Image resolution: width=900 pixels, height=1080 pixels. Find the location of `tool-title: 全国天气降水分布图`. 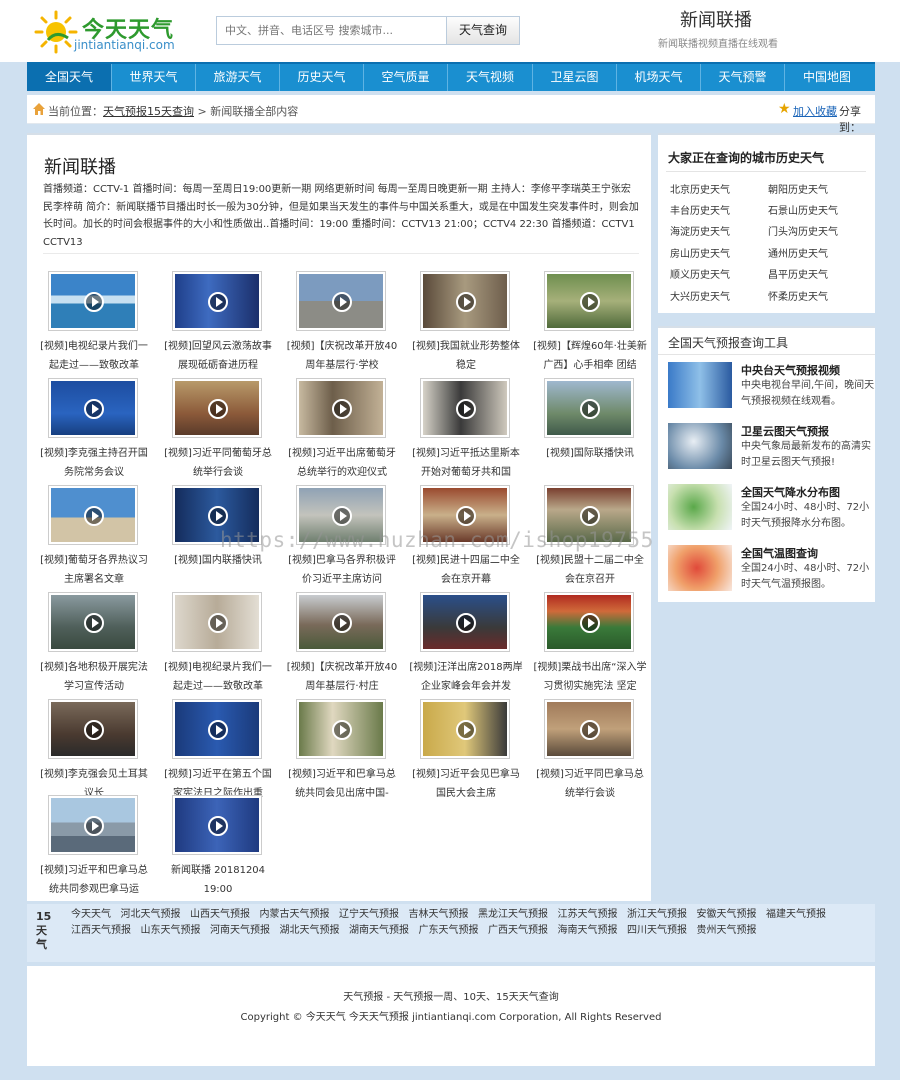

tool-title: 全国天气降水分布图 is located at coordinates (790, 492).